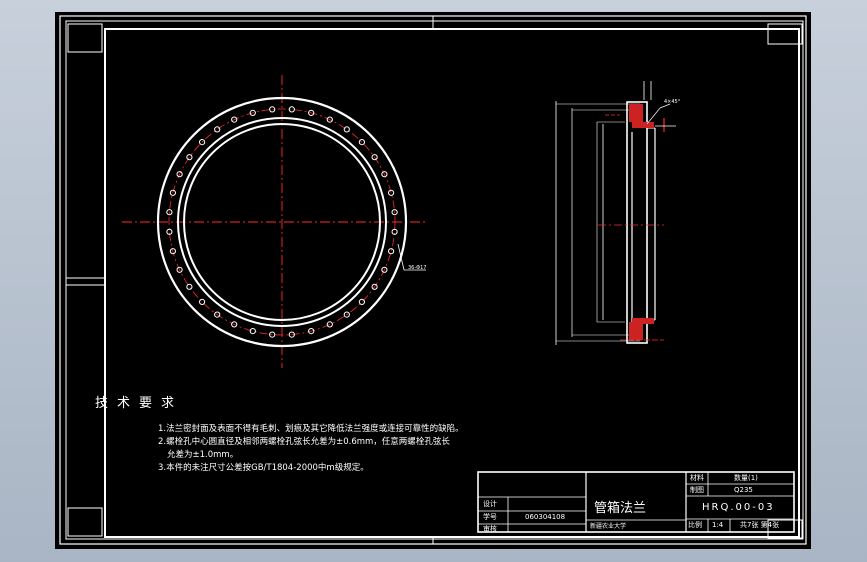  I want to click on requirement-item: 2.螺栓孔中心圆直径及相邻两螺栓孔弦长允差为±0.6mm，任意两螺栓孔弦长, so click(304, 442).